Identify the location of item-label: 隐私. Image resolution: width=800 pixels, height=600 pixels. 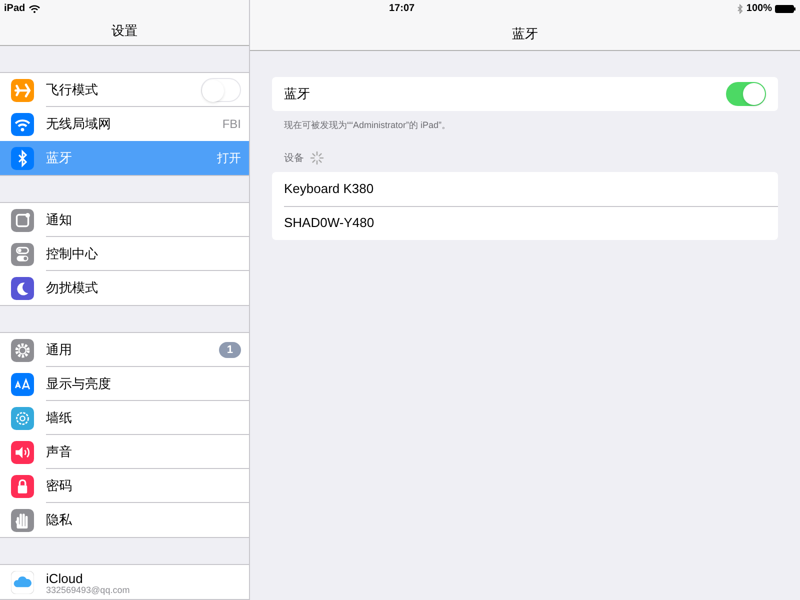
(59, 520).